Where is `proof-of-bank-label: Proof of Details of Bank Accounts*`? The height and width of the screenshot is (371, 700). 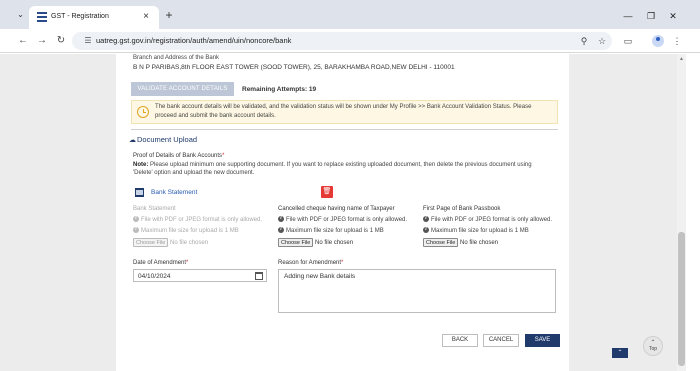
proof-of-bank-label: Proof of Details of Bank Accounts* is located at coordinates (178, 156).